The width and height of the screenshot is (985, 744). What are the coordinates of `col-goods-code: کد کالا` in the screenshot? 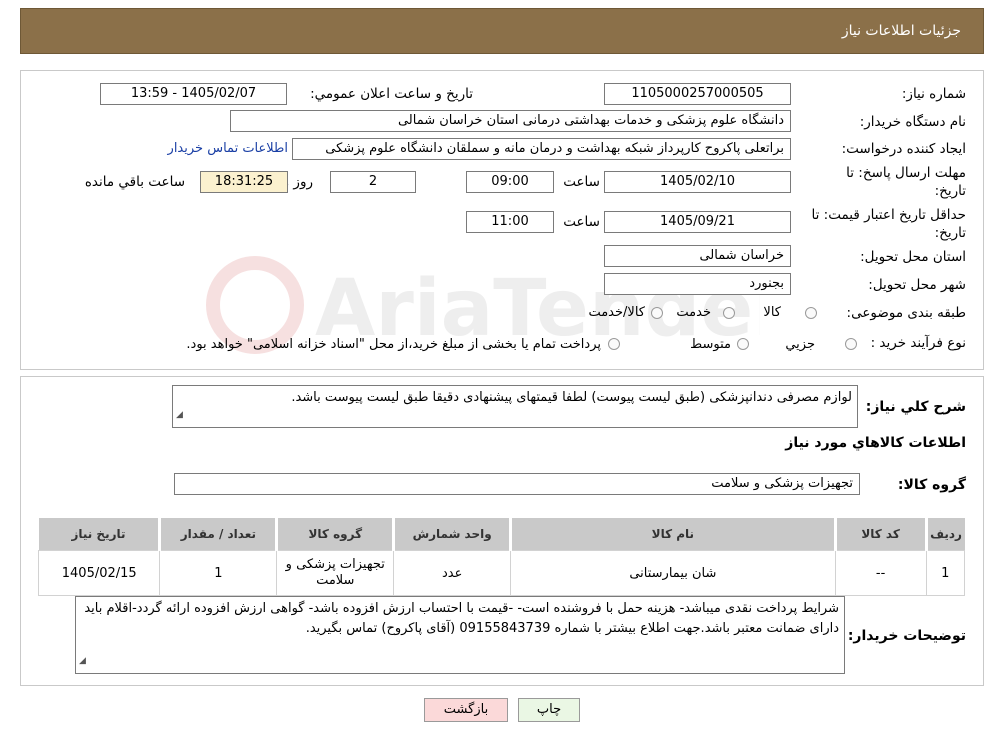 It's located at (880, 534).